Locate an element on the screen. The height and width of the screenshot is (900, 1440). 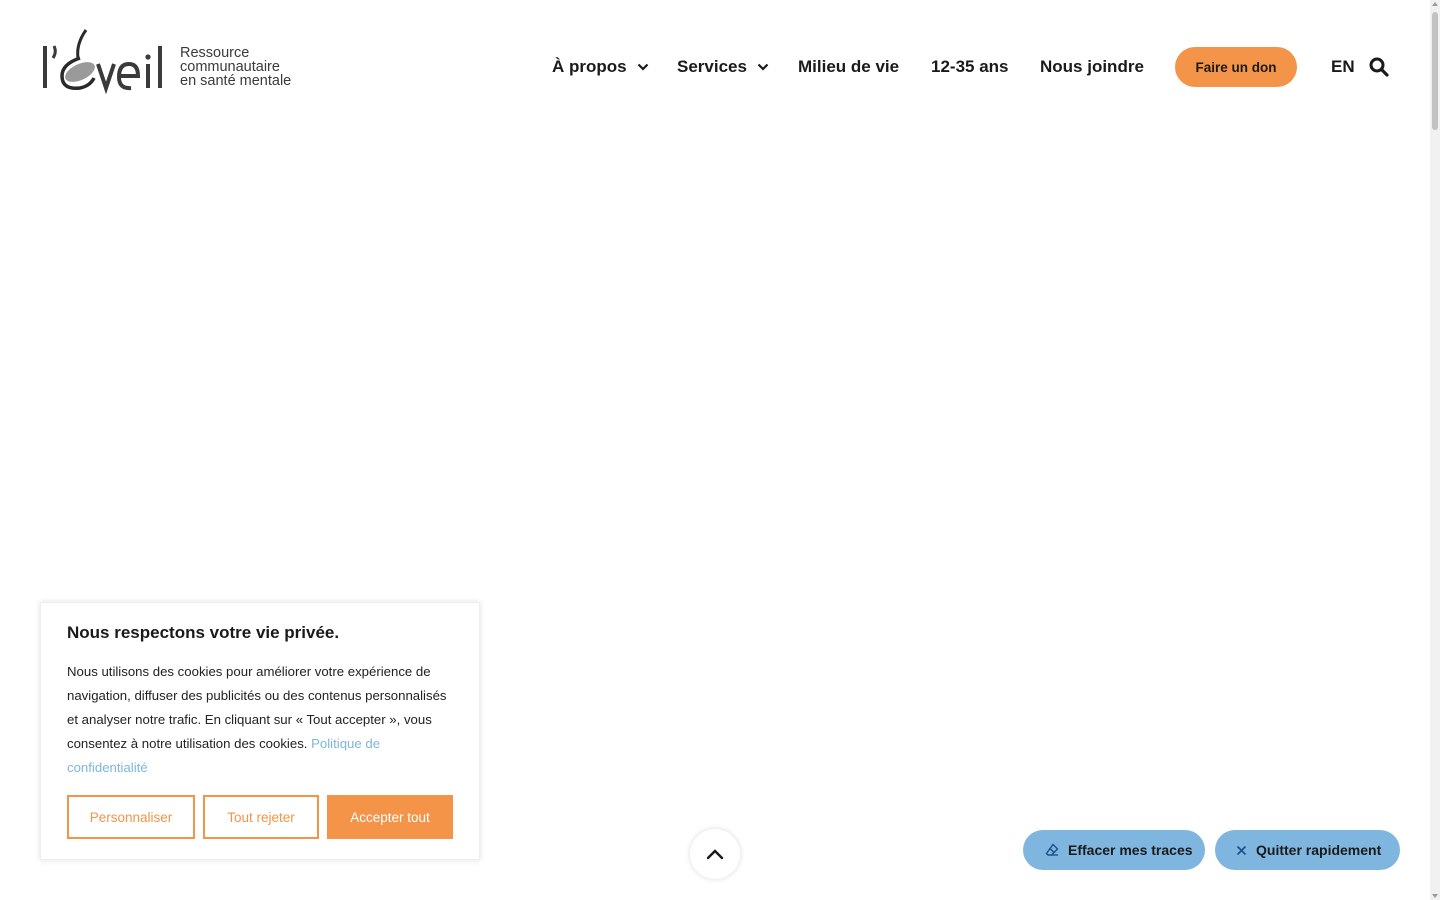
eraser-icon is located at coordinates (1052, 849).